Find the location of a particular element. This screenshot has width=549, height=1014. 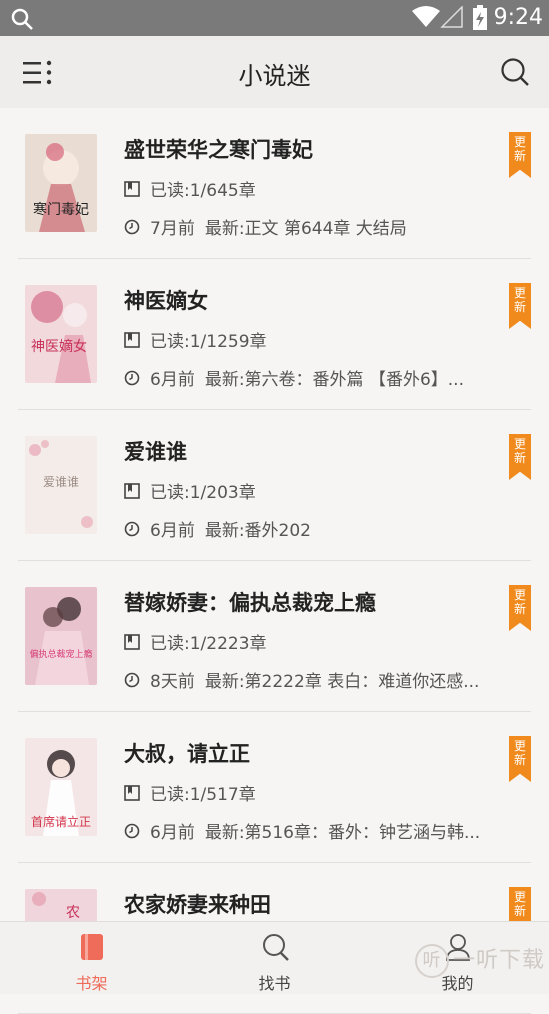

latest-text: 最新:正文 第644章 大结局 is located at coordinates (305, 229).